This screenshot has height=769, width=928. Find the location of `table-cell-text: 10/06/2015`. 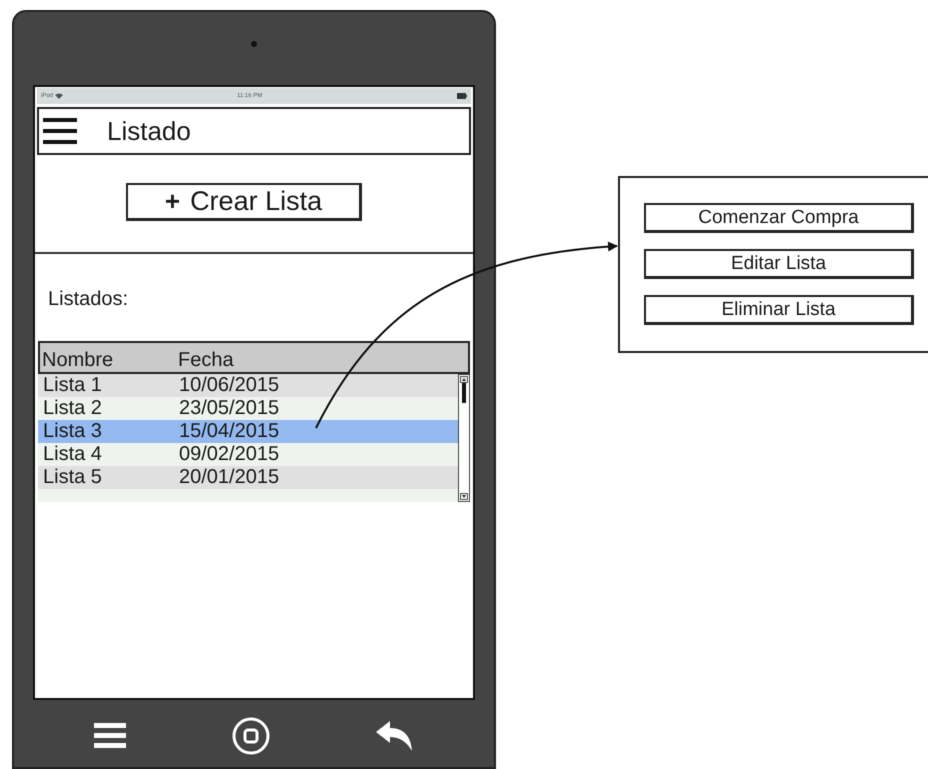

table-cell-text: 10/06/2015 is located at coordinates (229, 385).